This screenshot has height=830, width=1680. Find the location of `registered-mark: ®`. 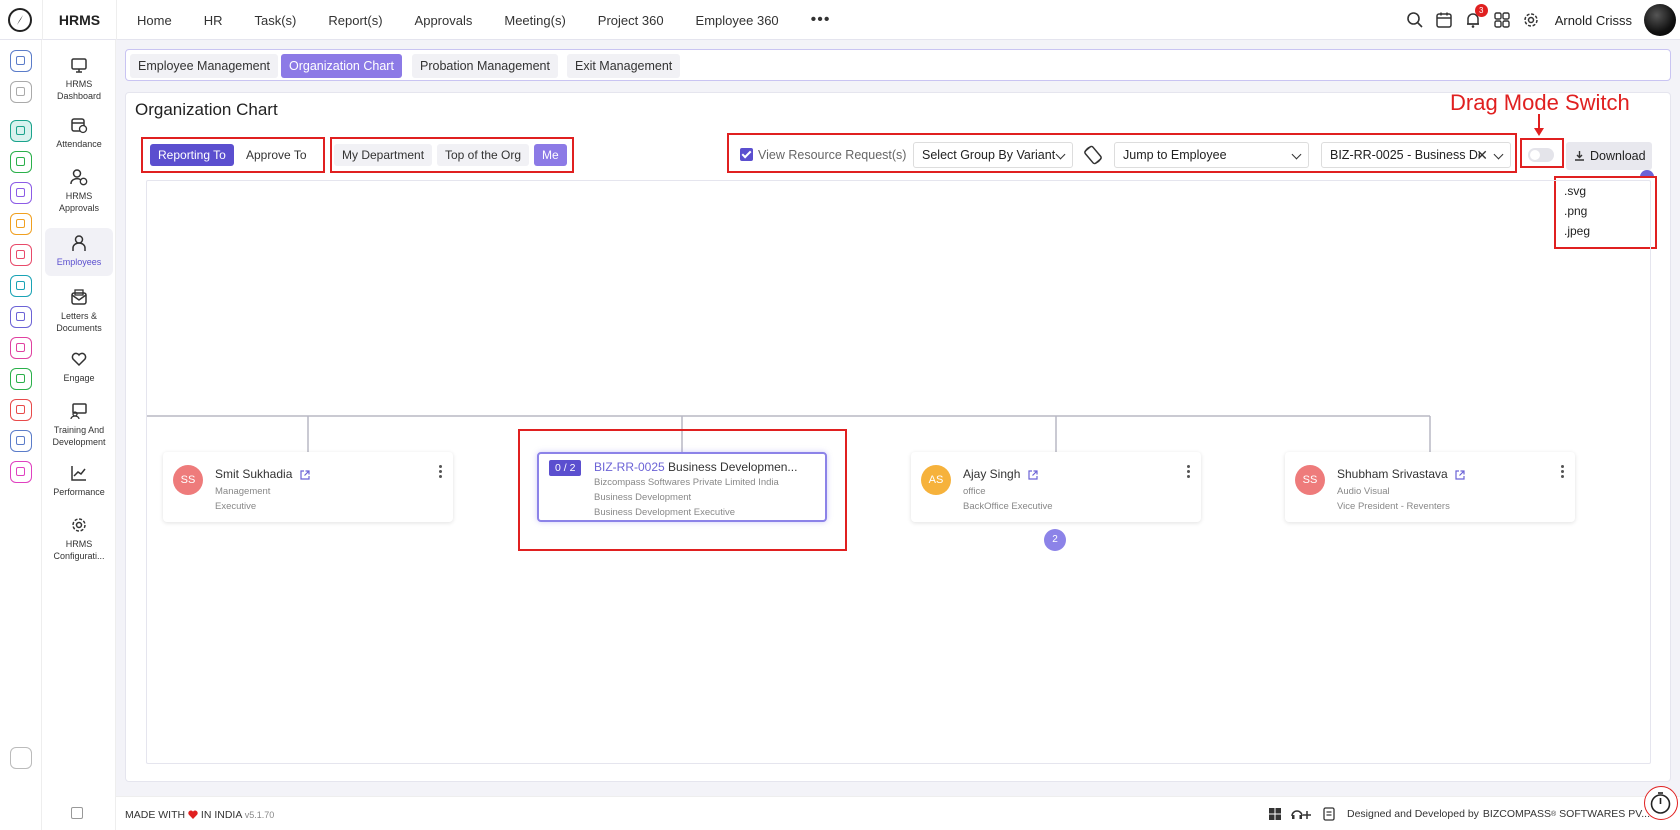

registered-mark: ® is located at coordinates (1554, 814).